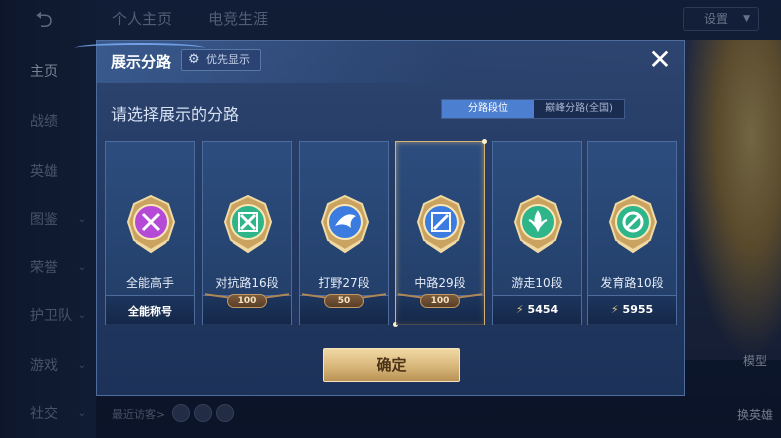  Describe the element at coordinates (441, 224) in the screenshot. I see `mid-lane-emblem-icon` at that location.